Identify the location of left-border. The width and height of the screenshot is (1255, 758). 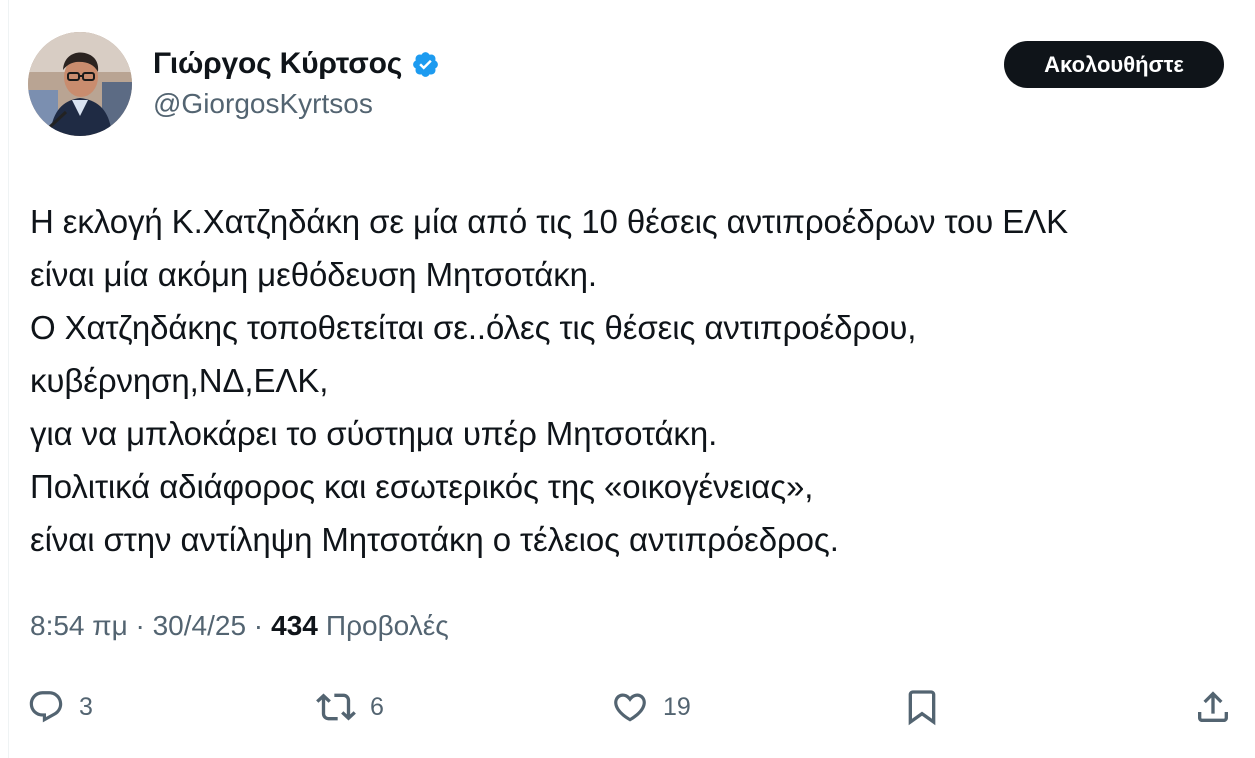
(8, 379).